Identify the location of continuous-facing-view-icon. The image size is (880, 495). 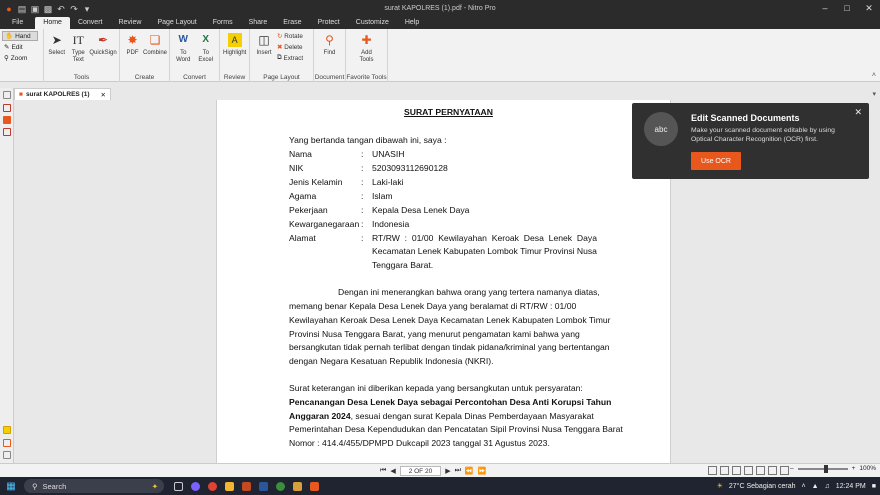
(748, 470).